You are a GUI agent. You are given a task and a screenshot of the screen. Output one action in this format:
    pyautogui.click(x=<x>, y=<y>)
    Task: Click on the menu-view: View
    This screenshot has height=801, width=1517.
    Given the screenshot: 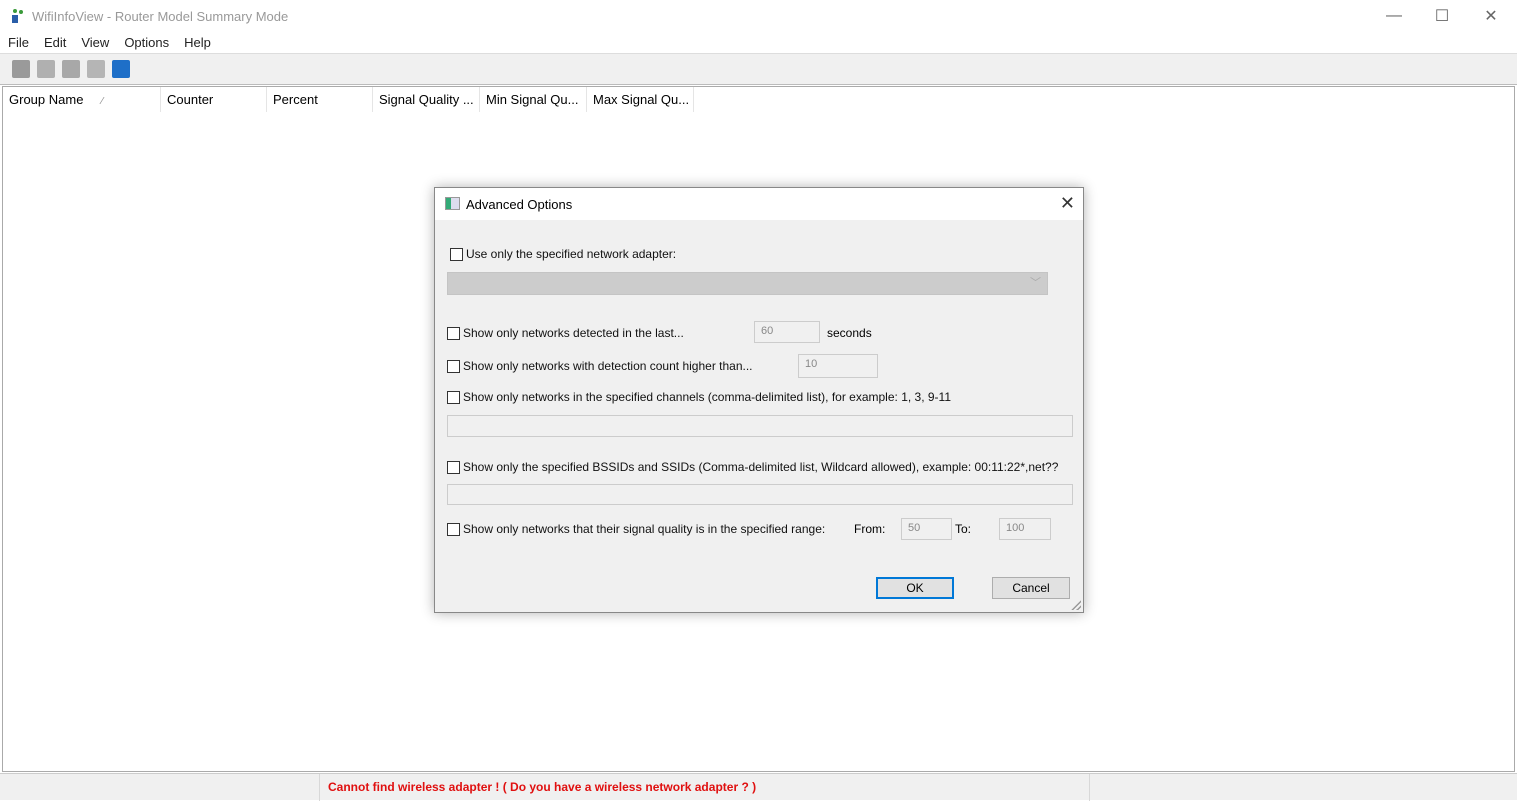 What is the action you would take?
    pyautogui.click(x=95, y=42)
    